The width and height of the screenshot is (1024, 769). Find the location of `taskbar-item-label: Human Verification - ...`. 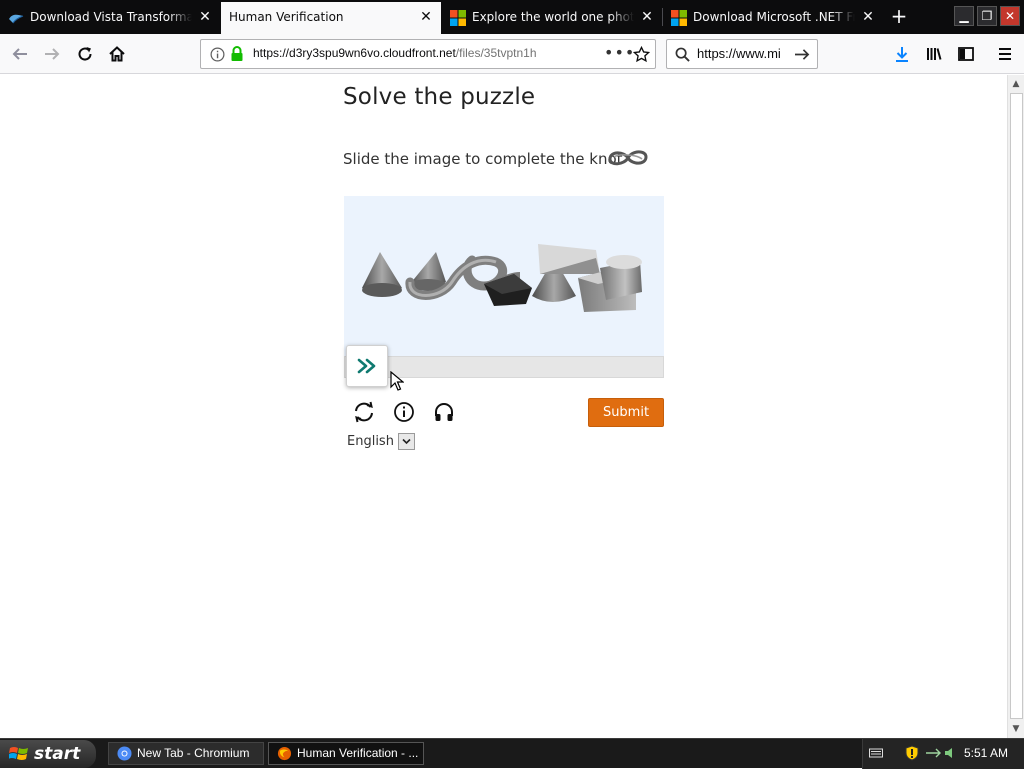

taskbar-item-label: Human Verification - ... is located at coordinates (358, 753).